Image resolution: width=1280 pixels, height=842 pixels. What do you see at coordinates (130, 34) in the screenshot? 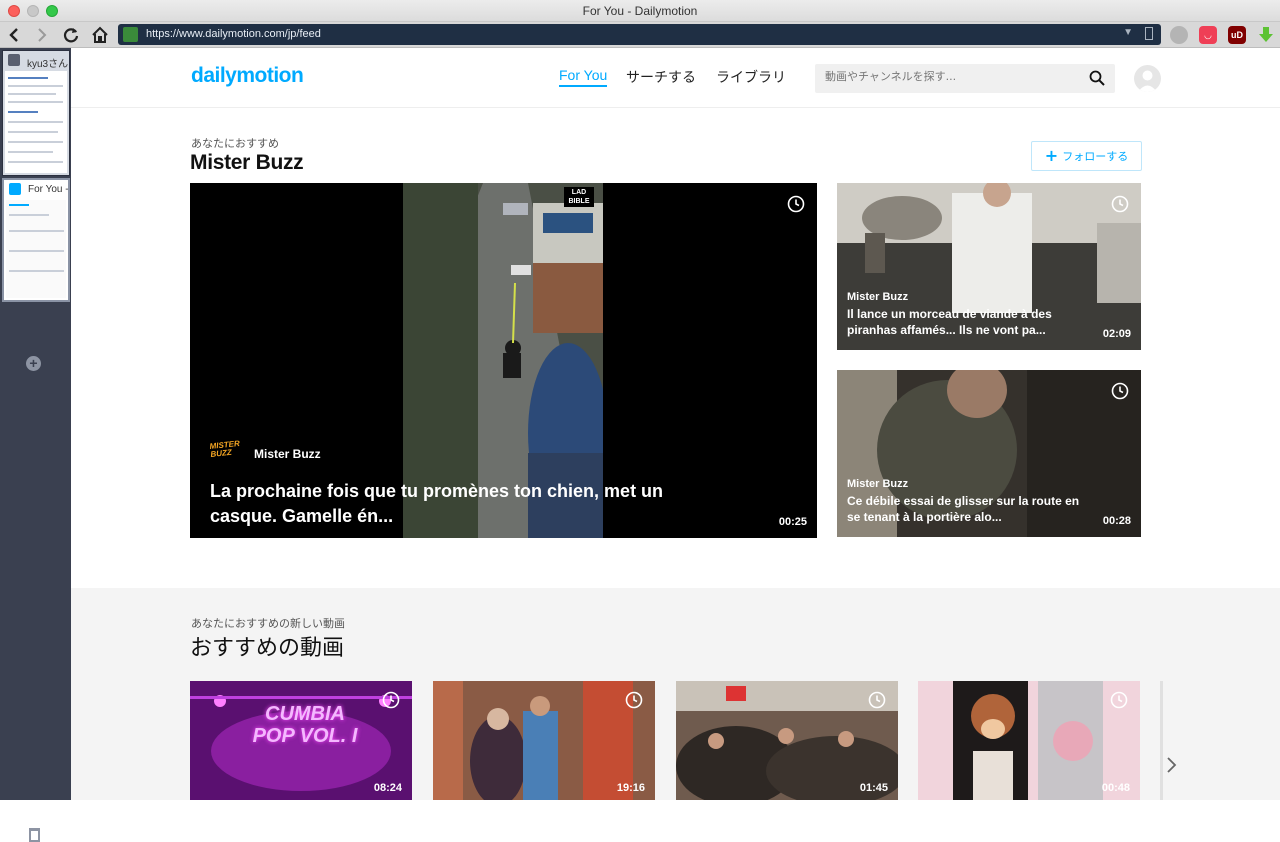
I see `lock-icon` at bounding box center [130, 34].